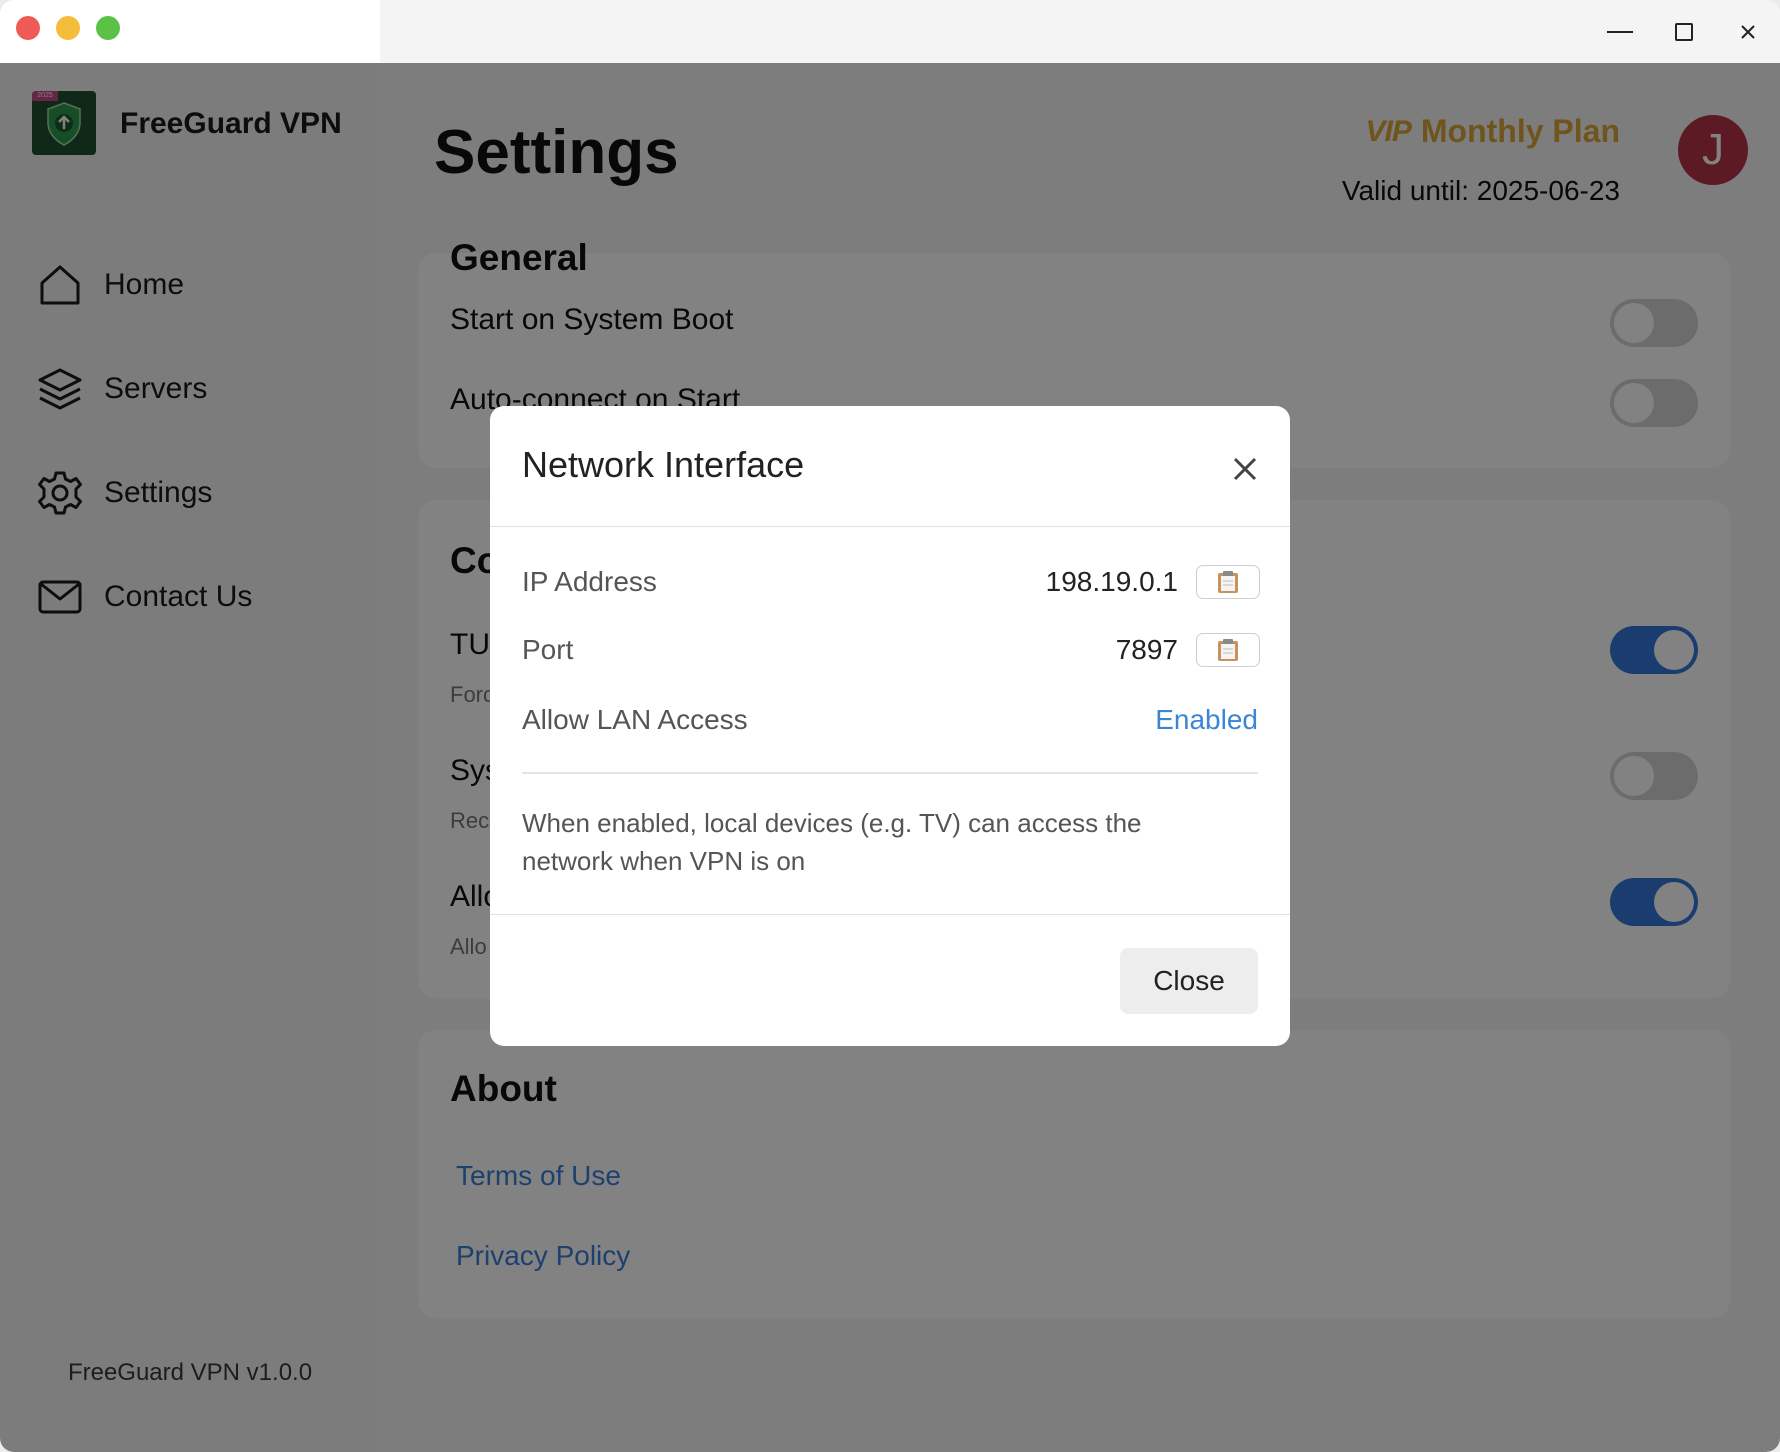  I want to click on allow-lan-access-status: Enabled, so click(1206, 719).